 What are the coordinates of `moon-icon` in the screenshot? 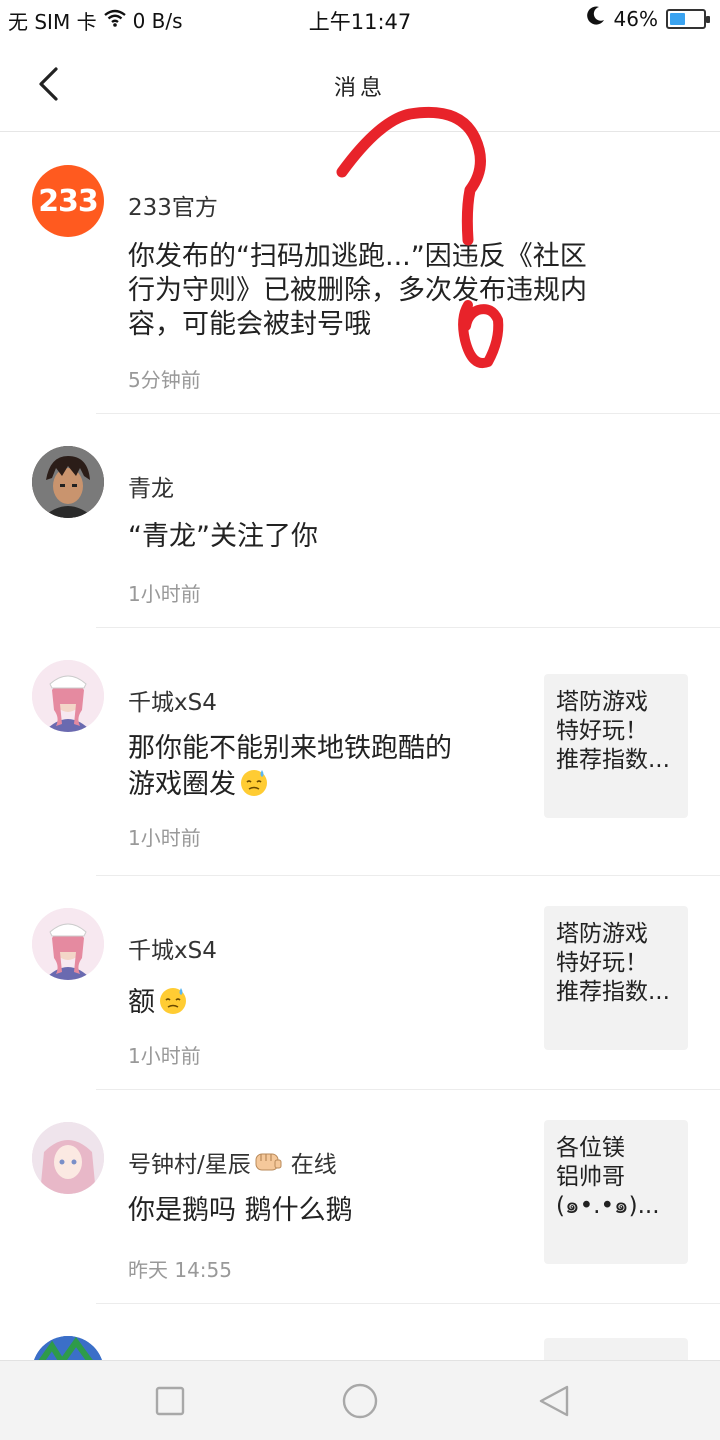 It's located at (595, 18).